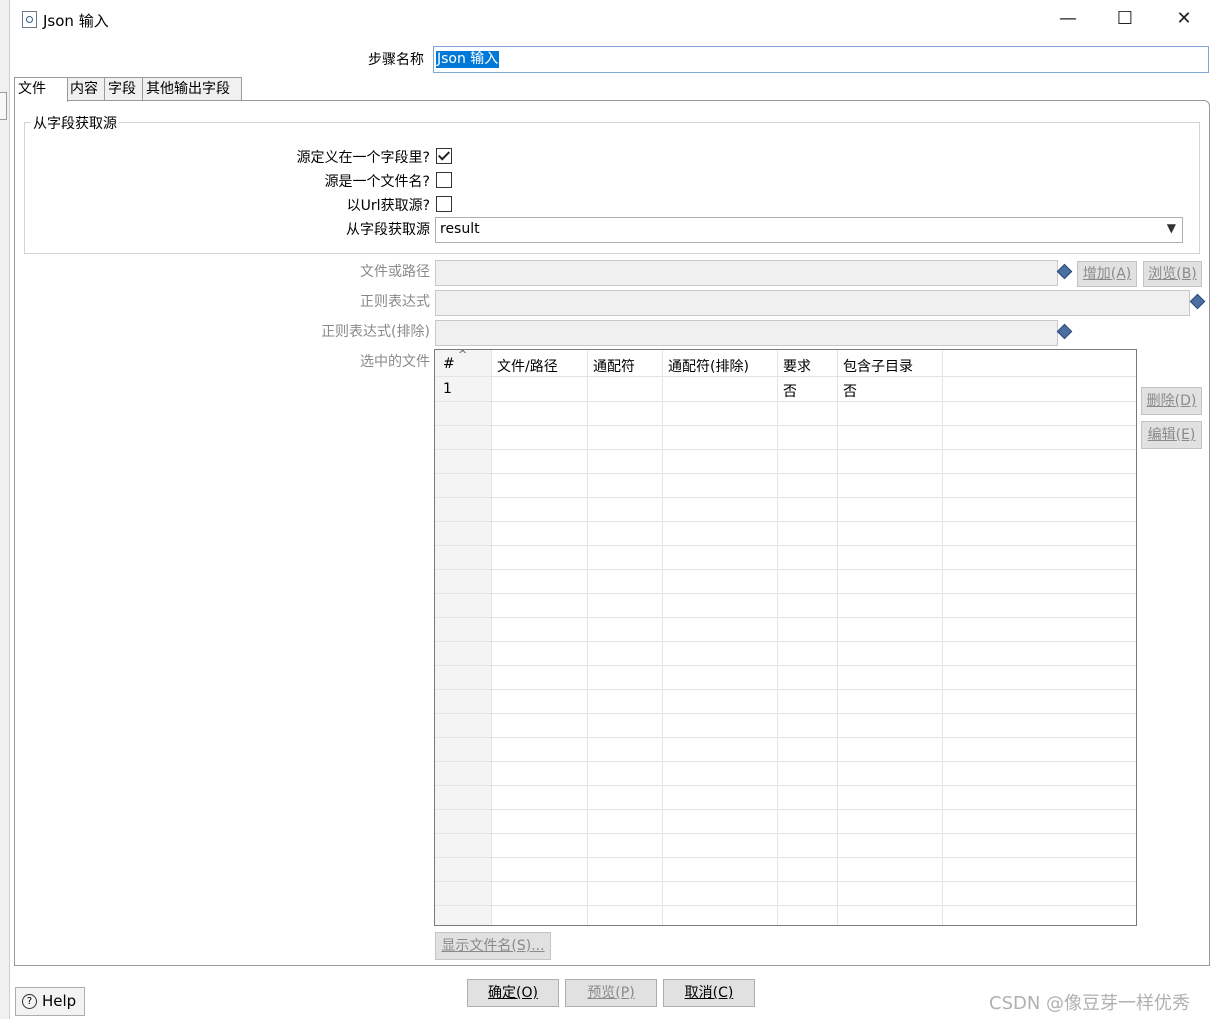 The height and width of the screenshot is (1019, 1216). I want to click on tab-additional-output-fields: 其他输出字段, so click(192, 88).